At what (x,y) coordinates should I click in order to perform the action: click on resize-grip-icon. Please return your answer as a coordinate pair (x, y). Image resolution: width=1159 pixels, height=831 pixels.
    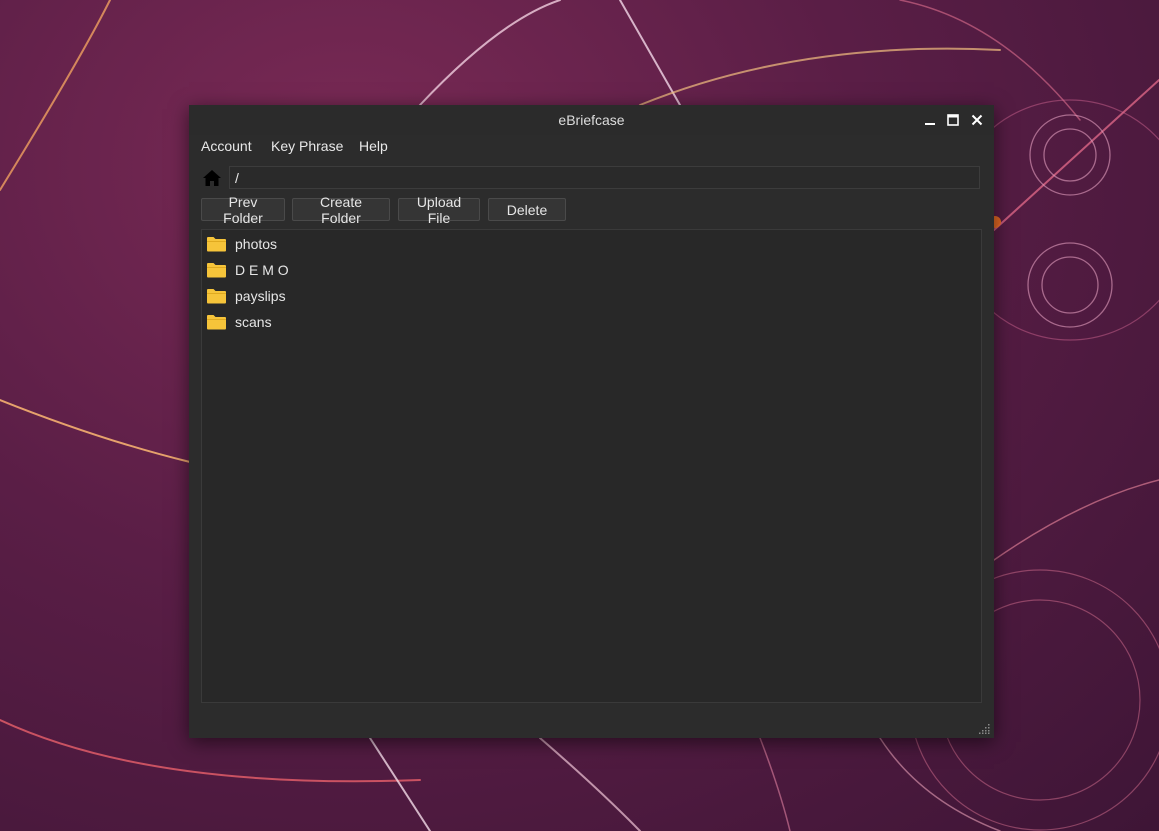
    Looking at the image, I should click on (984, 728).